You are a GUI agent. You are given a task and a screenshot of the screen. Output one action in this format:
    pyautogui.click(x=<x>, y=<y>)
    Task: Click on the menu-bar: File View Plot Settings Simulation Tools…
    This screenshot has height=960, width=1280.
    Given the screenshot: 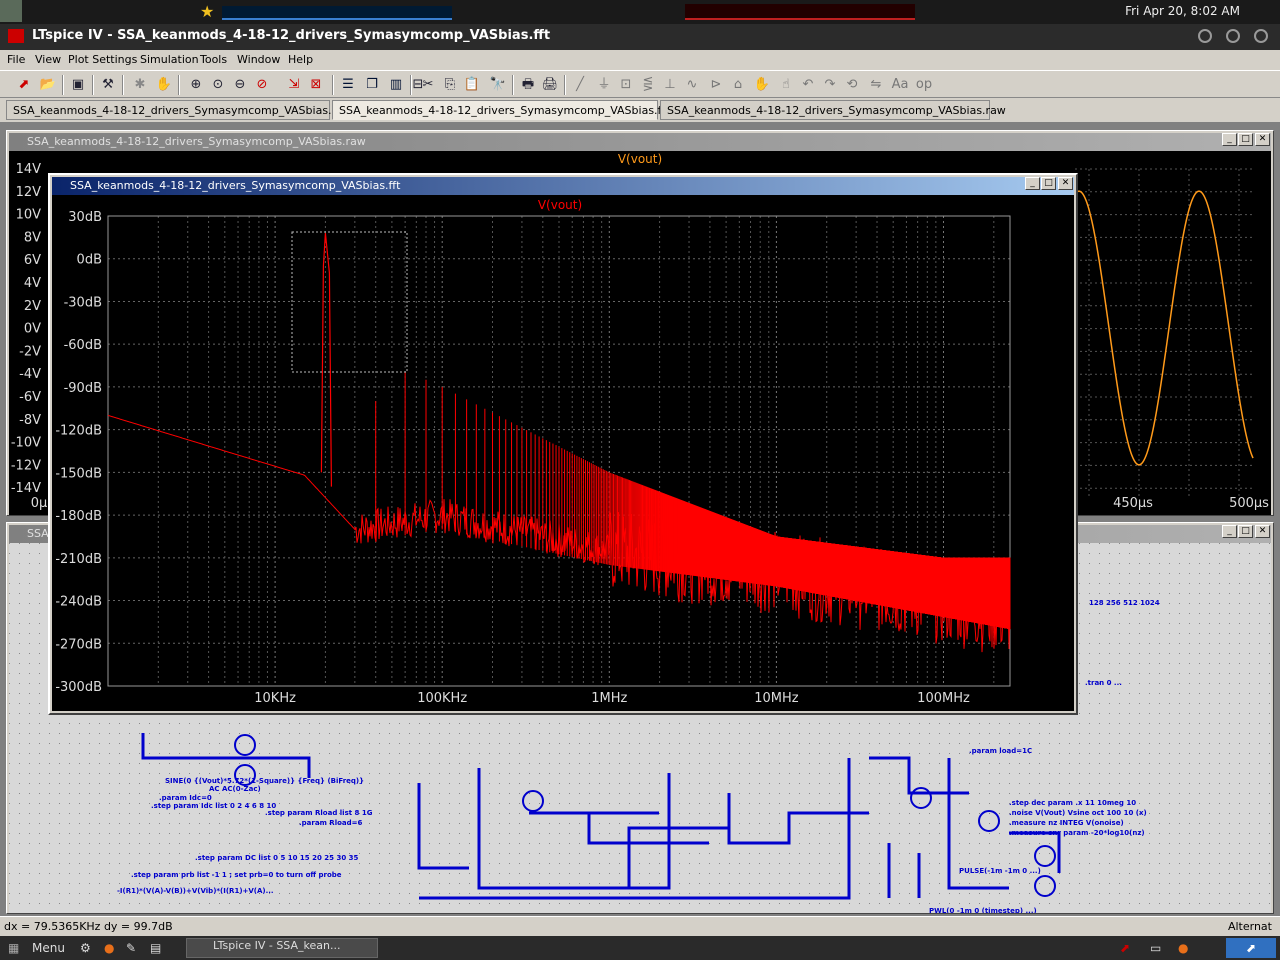 What is the action you would take?
    pyautogui.click(x=640, y=59)
    